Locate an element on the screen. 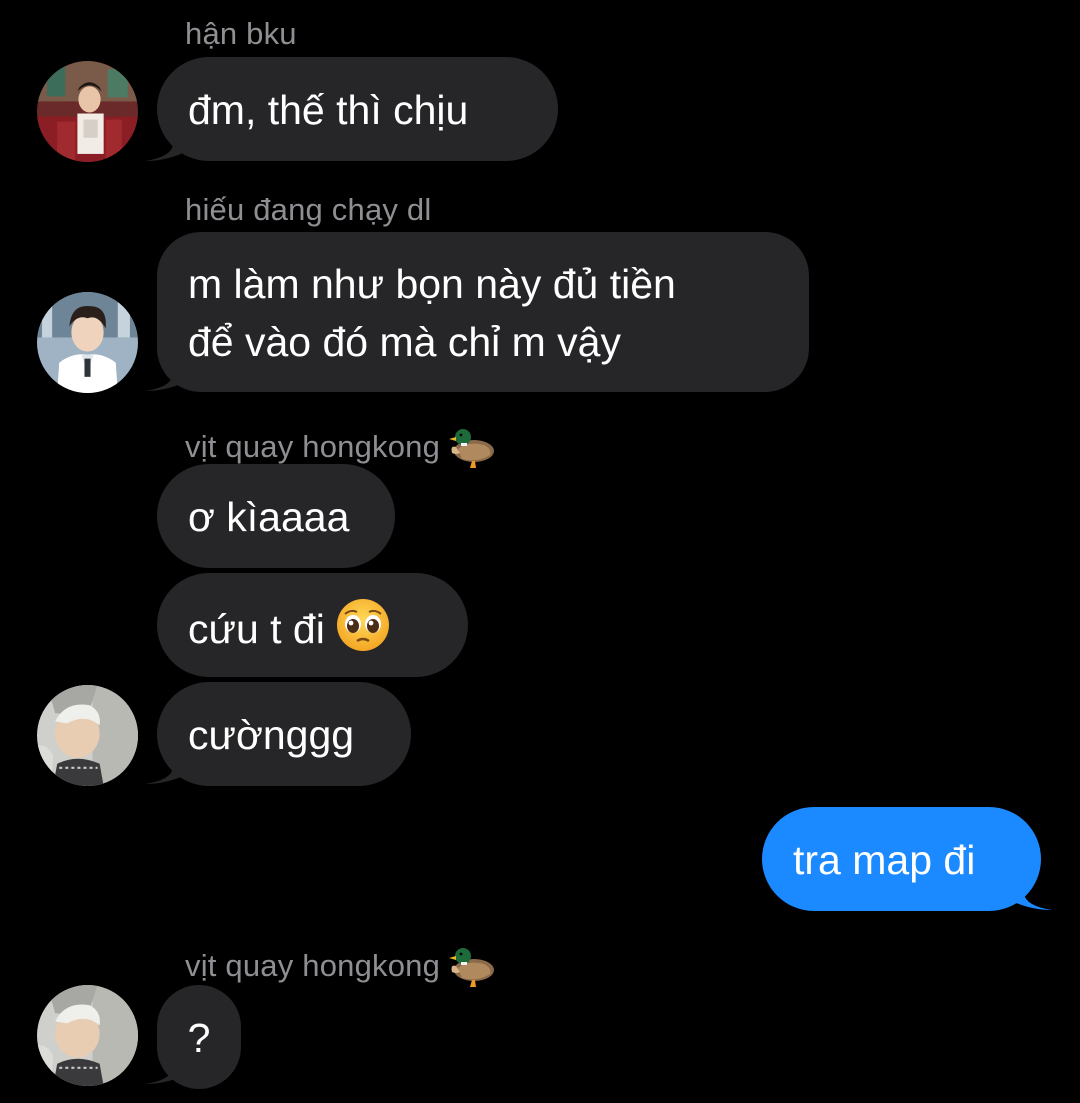 Image resolution: width=1080 pixels, height=1103 pixels. message-bubble: ? is located at coordinates (199, 1037).